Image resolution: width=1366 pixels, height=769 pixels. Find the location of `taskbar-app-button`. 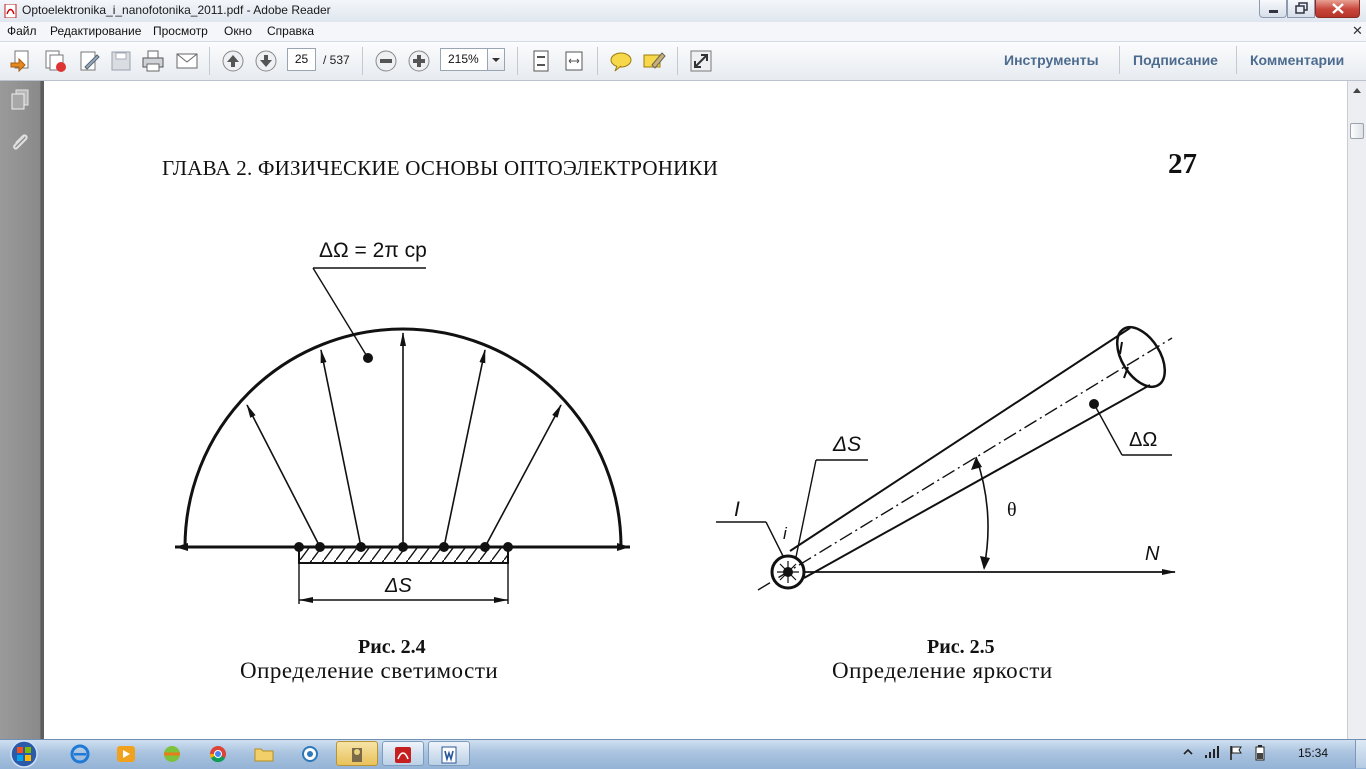

taskbar-app-button is located at coordinates (172, 753).